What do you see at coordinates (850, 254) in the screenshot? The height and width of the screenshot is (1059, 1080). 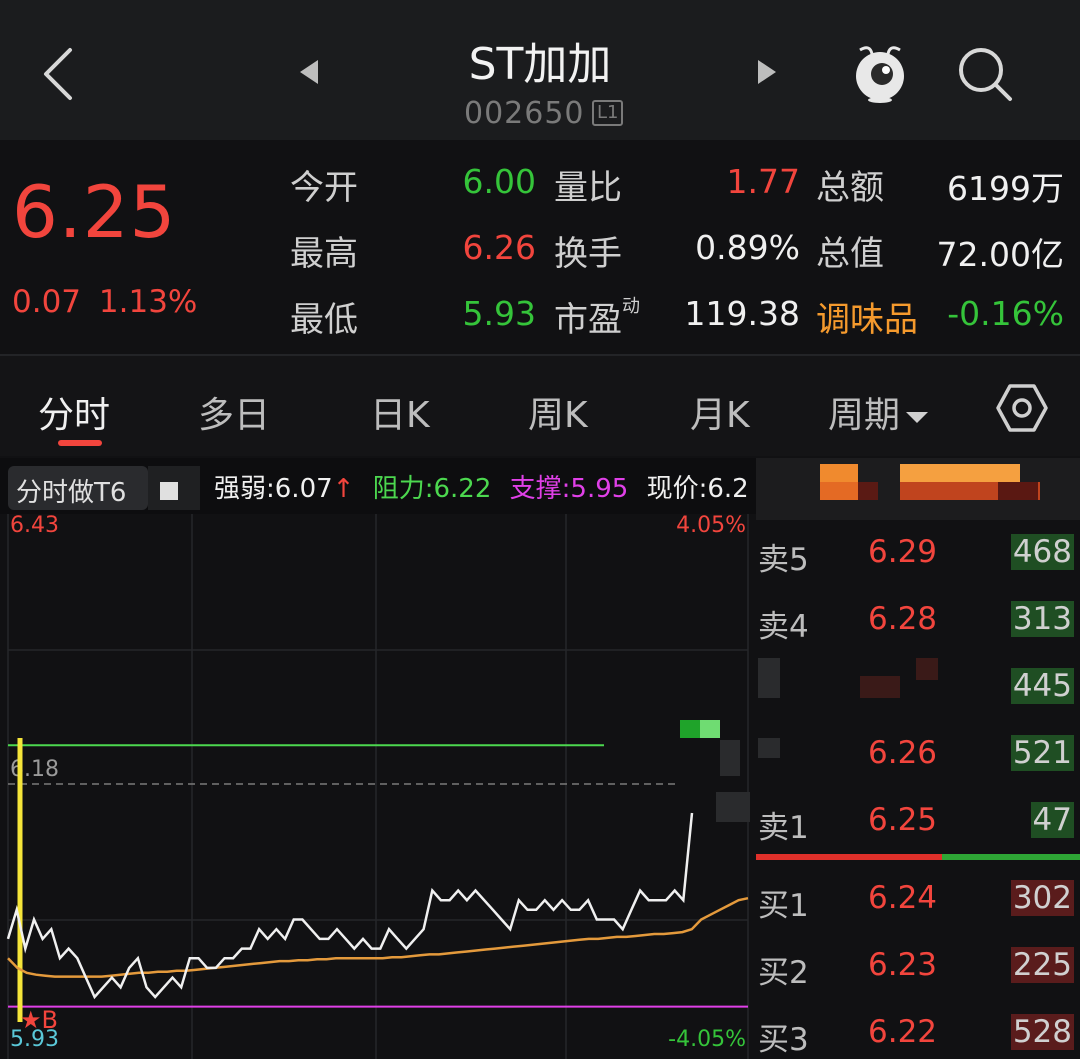 I see `market-cap-label: 总值` at bounding box center [850, 254].